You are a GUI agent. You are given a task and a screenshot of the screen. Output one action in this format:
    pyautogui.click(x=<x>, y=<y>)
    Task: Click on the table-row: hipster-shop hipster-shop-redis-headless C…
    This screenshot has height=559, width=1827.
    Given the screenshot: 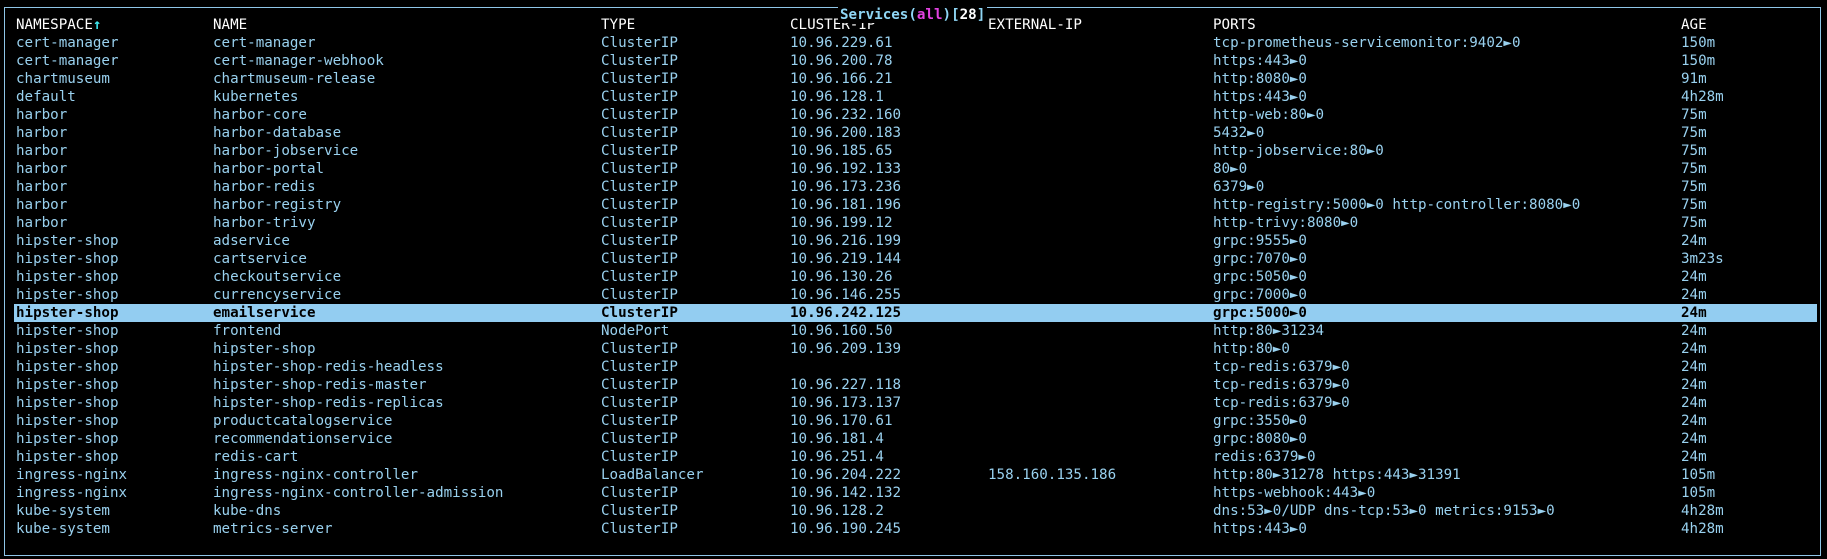 What is the action you would take?
    pyautogui.click(x=913, y=367)
    